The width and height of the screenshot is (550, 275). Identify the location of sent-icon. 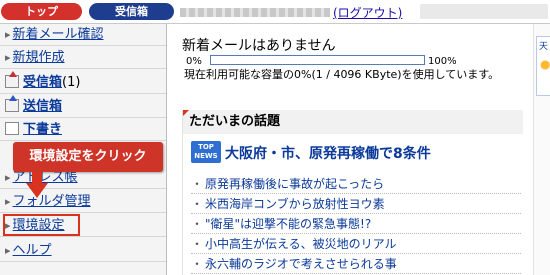
(12, 103).